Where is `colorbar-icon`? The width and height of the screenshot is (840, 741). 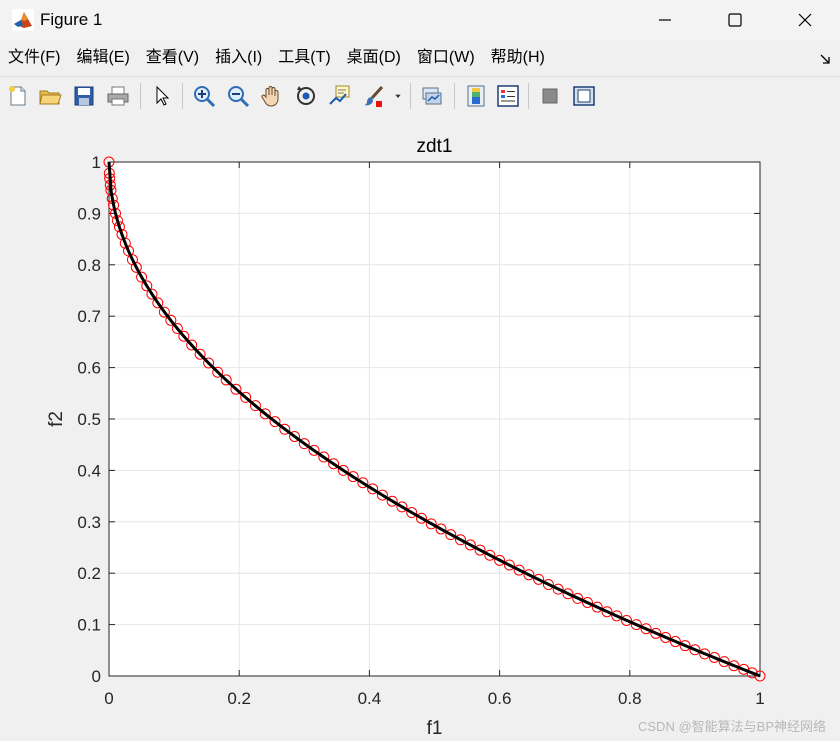
colorbar-icon is located at coordinates (476, 96).